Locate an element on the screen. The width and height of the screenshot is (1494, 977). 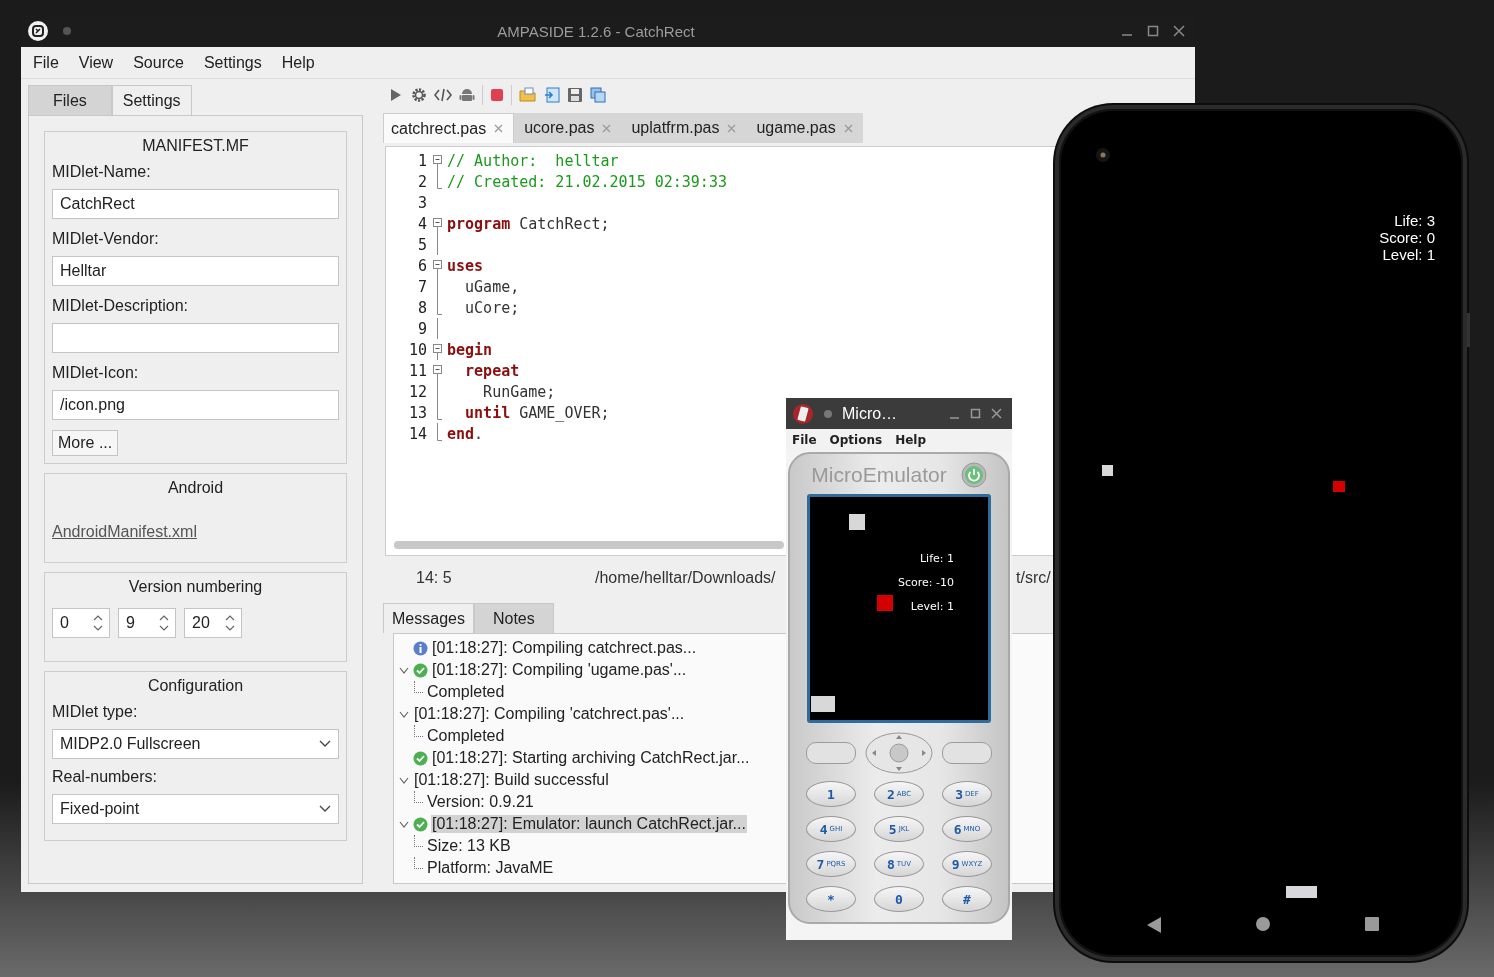
spin-box: 0 is located at coordinates (81, 623).